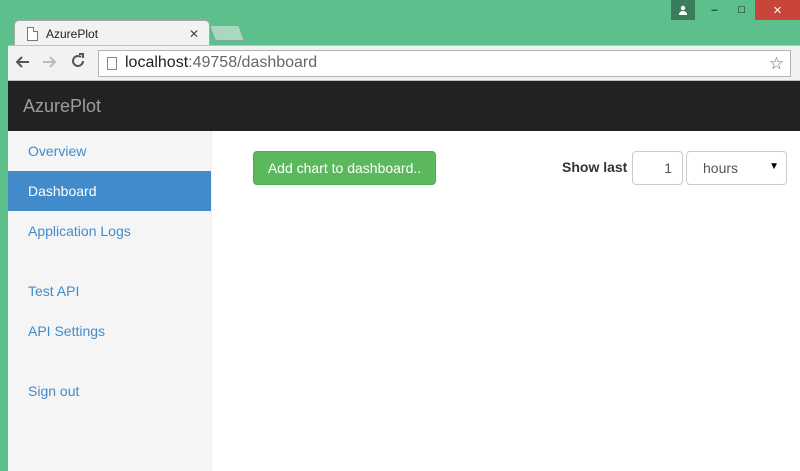 Image resolution: width=800 pixels, height=471 pixels. What do you see at coordinates (22, 63) in the screenshot?
I see `back-arrow-icon` at bounding box center [22, 63].